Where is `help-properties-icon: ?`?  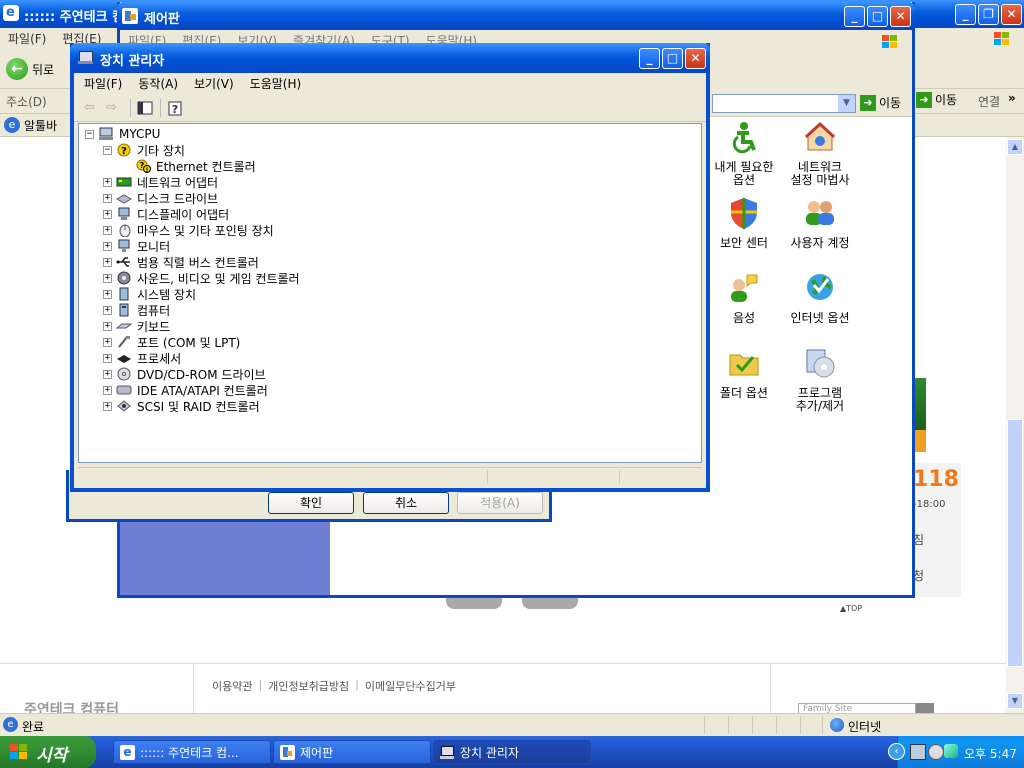 help-properties-icon: ? is located at coordinates (175, 108).